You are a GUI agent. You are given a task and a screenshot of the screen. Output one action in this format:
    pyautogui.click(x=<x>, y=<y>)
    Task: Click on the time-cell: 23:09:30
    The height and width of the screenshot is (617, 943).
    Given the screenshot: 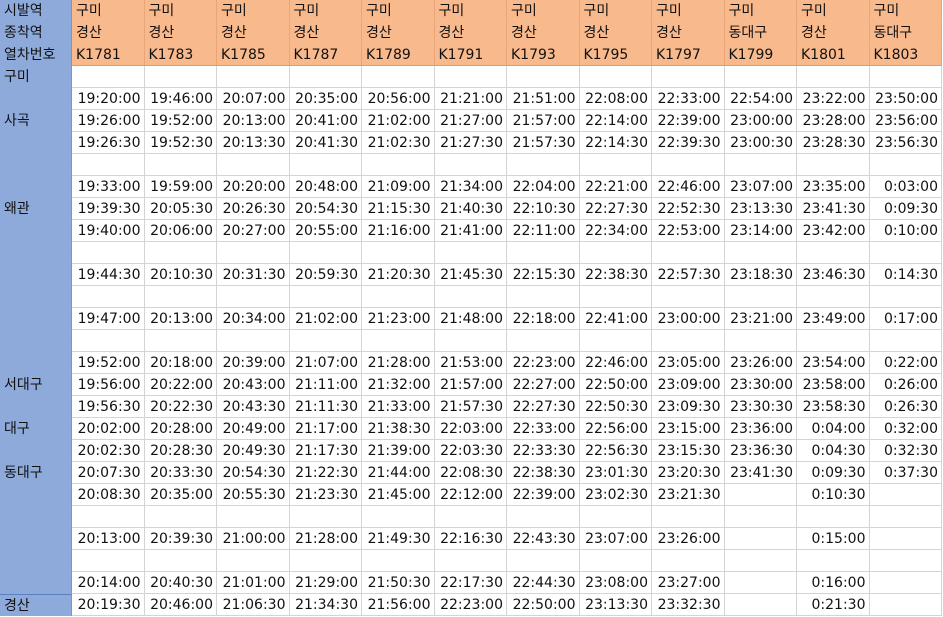 What is the action you would take?
    pyautogui.click(x=688, y=407)
    